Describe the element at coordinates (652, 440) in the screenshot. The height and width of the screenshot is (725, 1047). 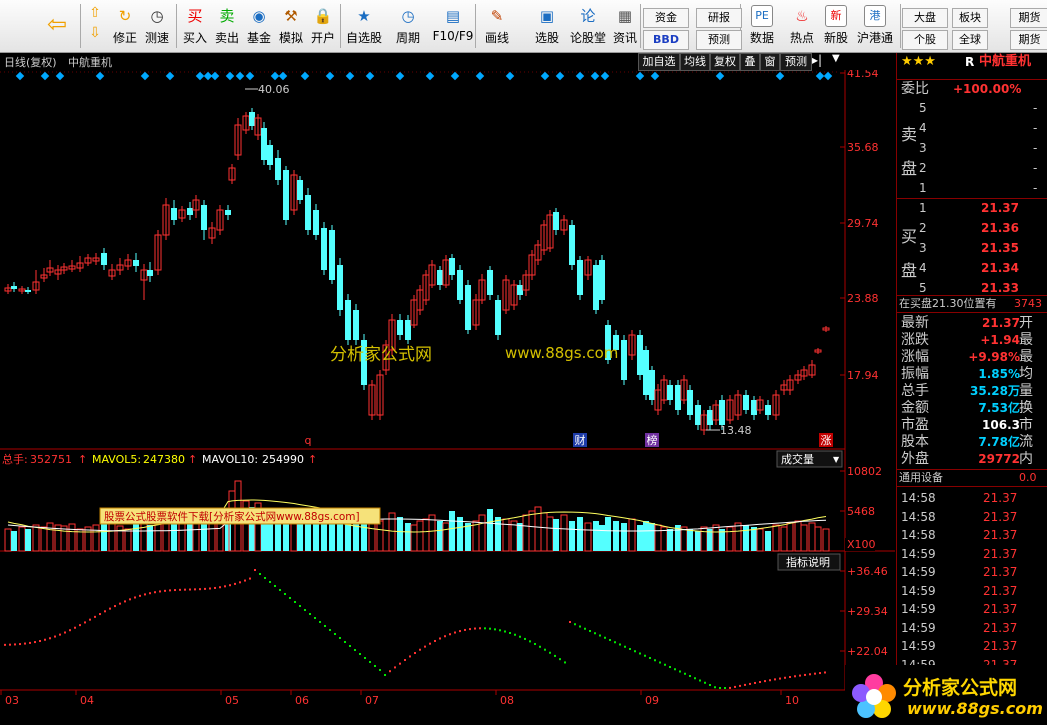
I see `event-marker: 榜` at that location.